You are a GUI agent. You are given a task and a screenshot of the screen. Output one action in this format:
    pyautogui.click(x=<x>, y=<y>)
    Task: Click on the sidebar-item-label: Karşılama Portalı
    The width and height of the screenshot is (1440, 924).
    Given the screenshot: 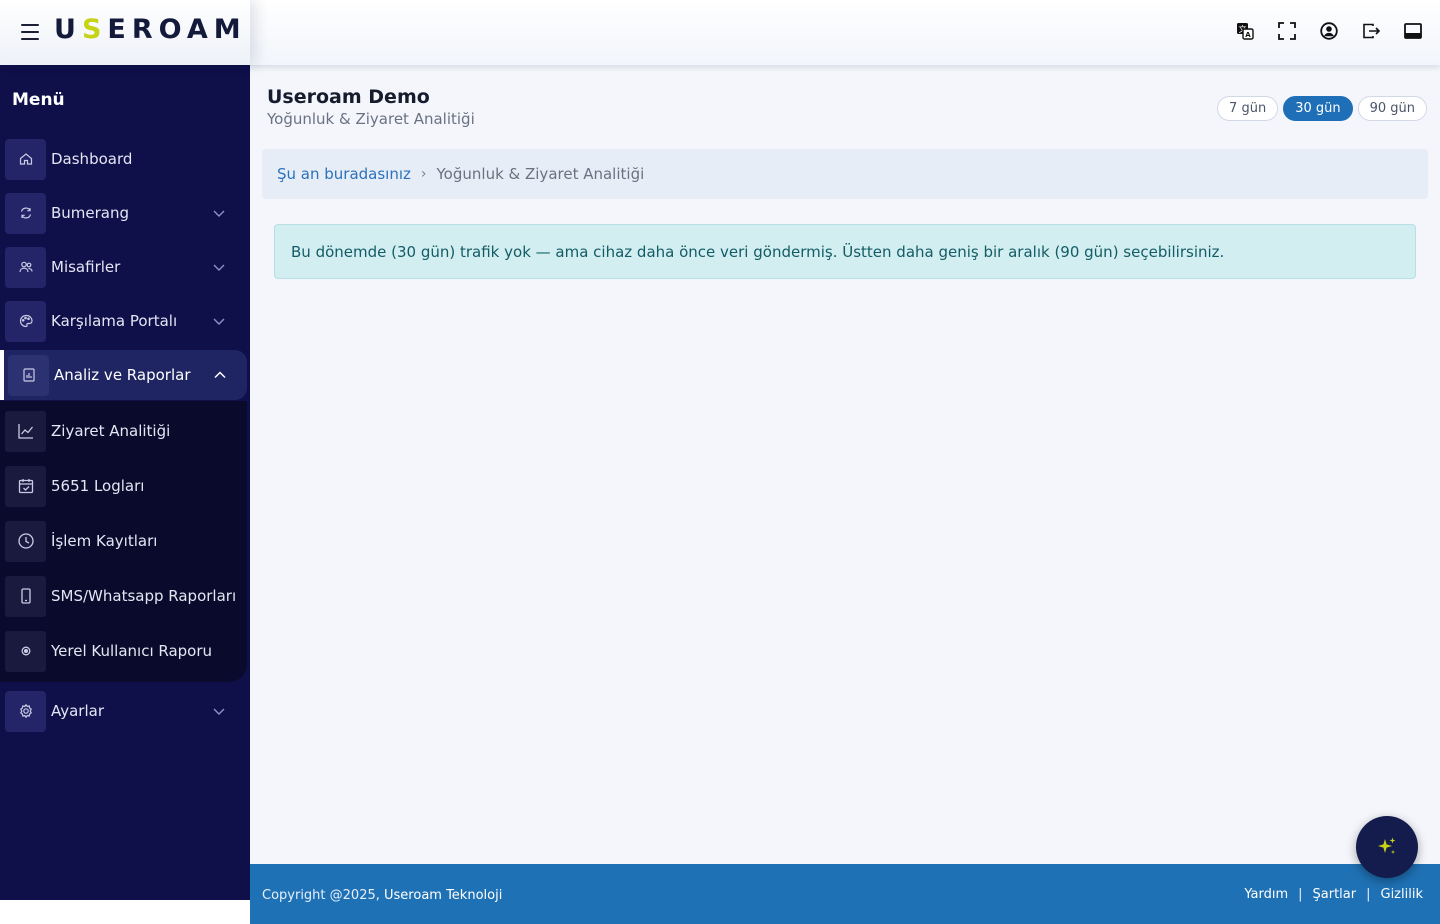 What is the action you would take?
    pyautogui.click(x=114, y=321)
    